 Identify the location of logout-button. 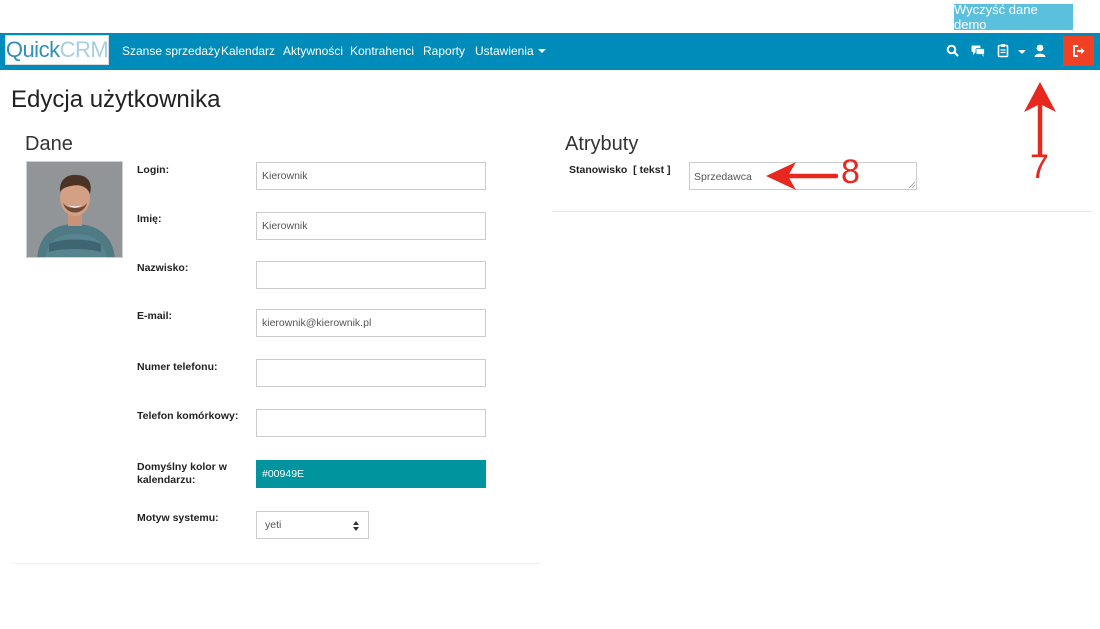
(1078, 51).